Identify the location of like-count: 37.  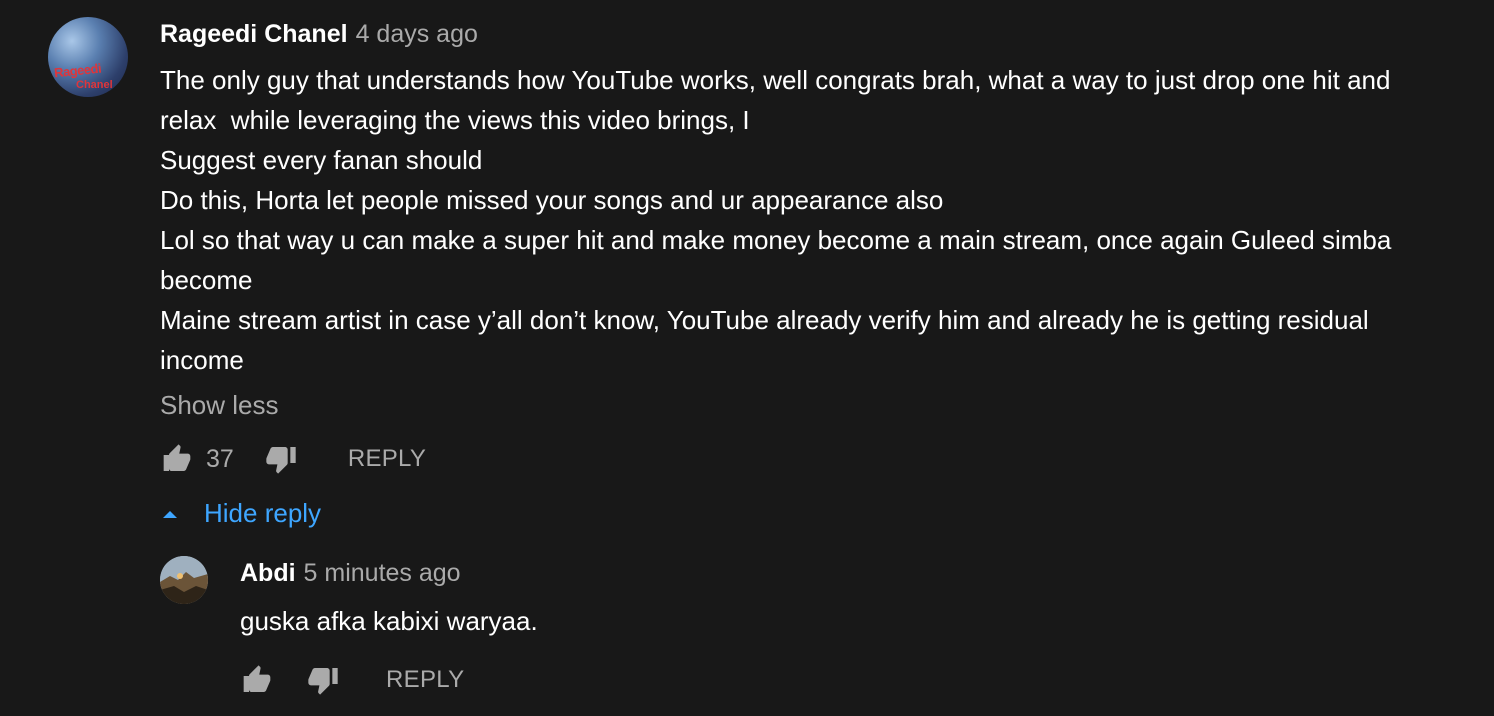
(220, 458).